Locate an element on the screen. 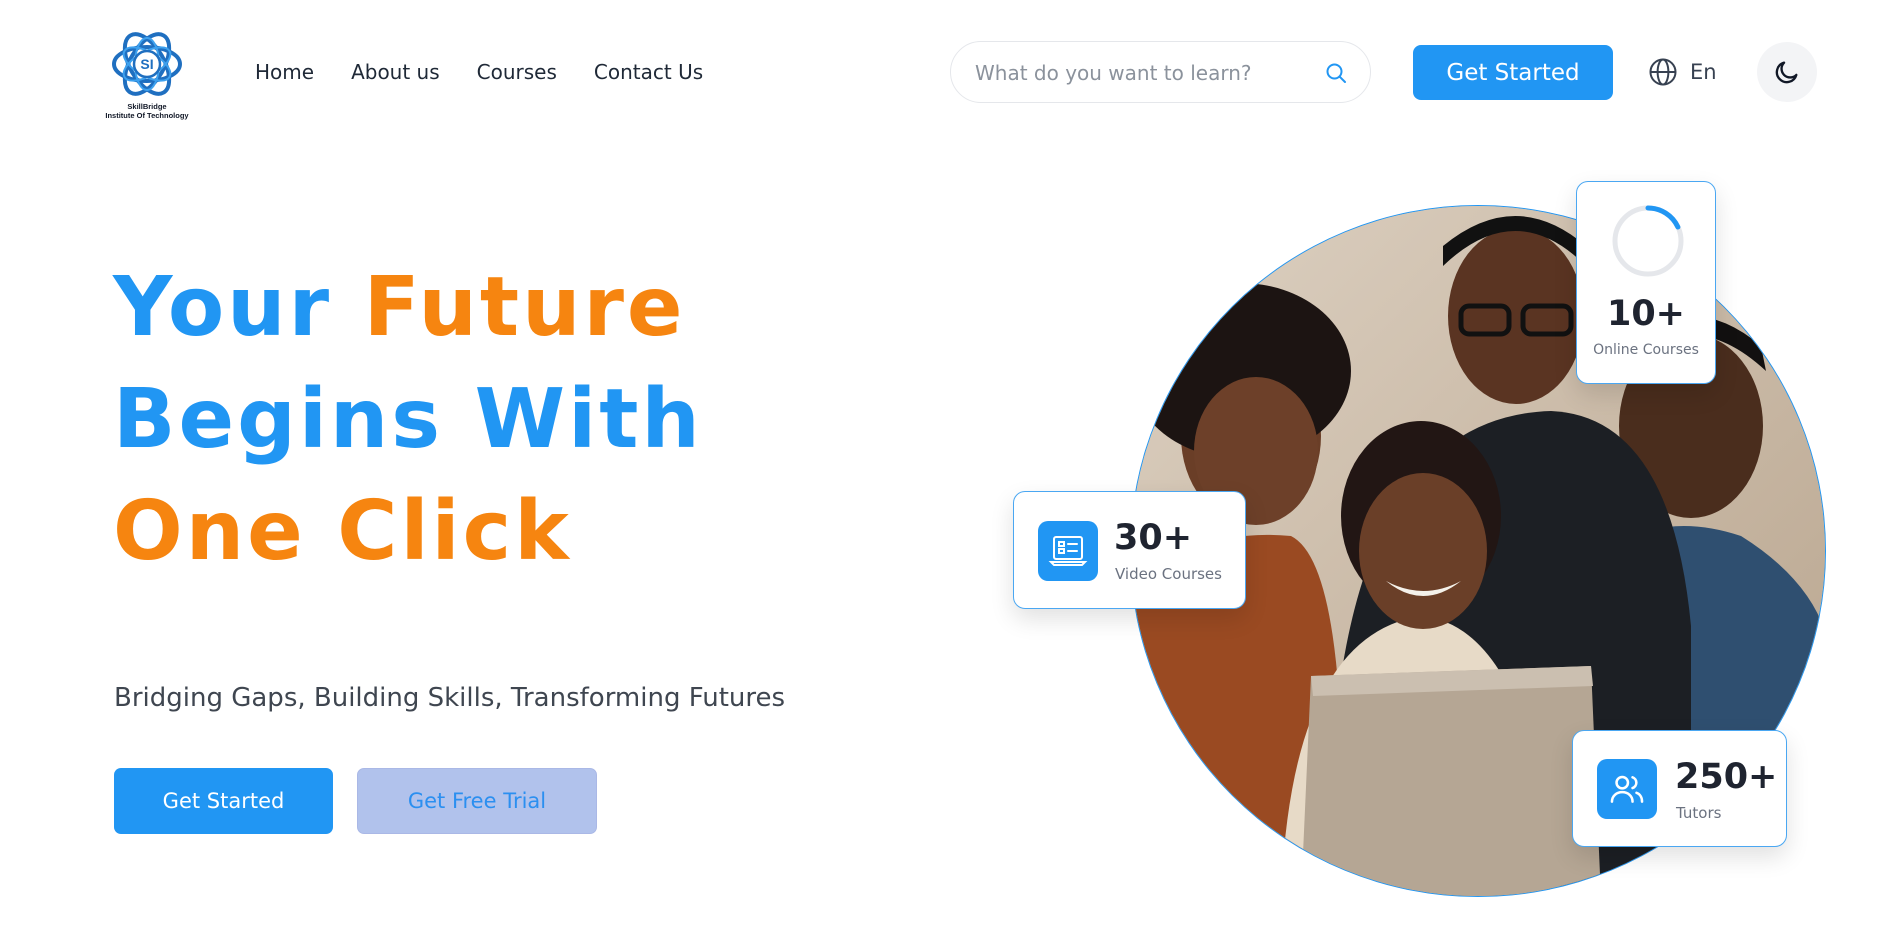 This screenshot has height=927, width=1893. headline-word-one: One is located at coordinates (209, 531).